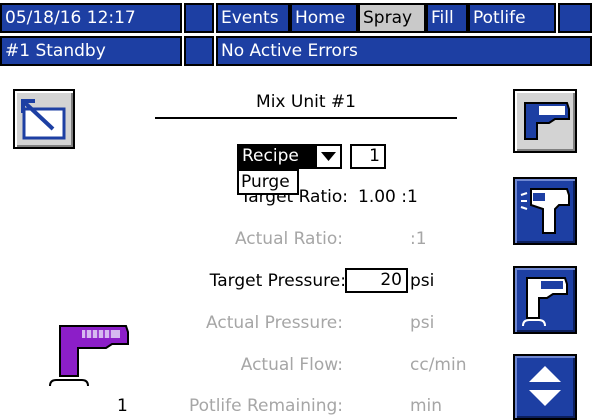 This screenshot has width=592, height=420. Describe the element at coordinates (265, 406) in the screenshot. I see `potlife-remaining-label: Potlife Remaining:` at that location.